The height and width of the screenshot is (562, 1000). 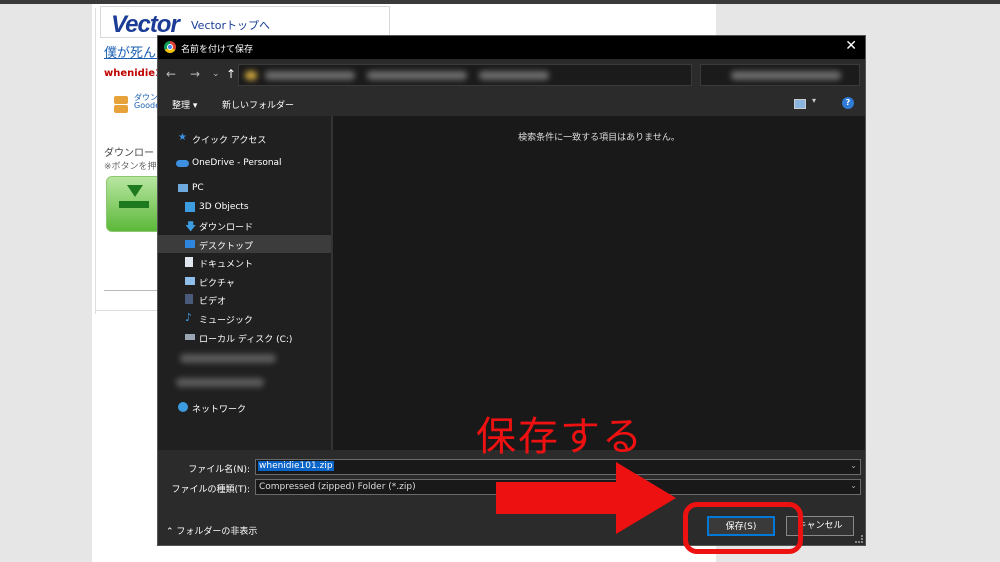 I want to click on nav-label: ネットワーク, so click(x=219, y=410).